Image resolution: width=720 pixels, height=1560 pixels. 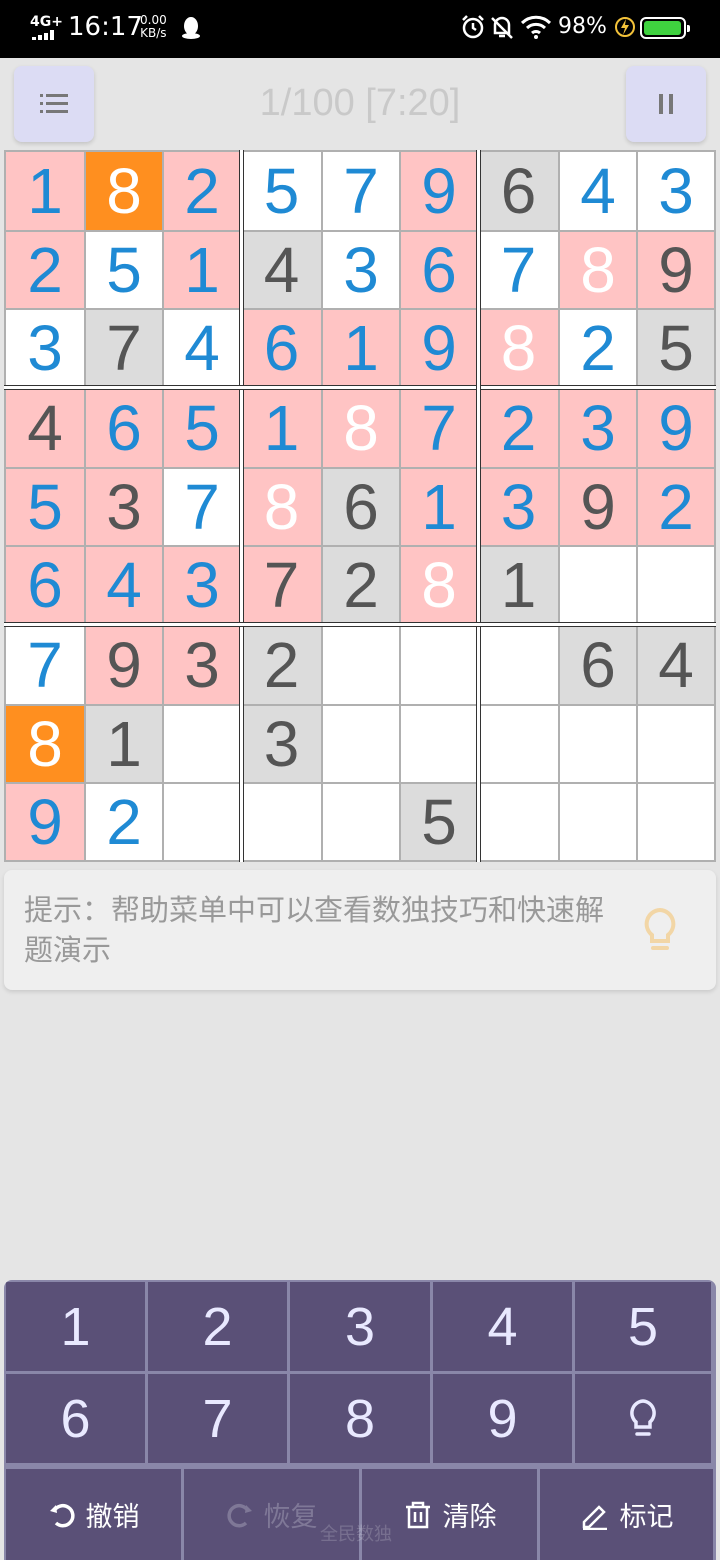 What do you see at coordinates (75, 1418) in the screenshot?
I see `number-key-6: 6` at bounding box center [75, 1418].